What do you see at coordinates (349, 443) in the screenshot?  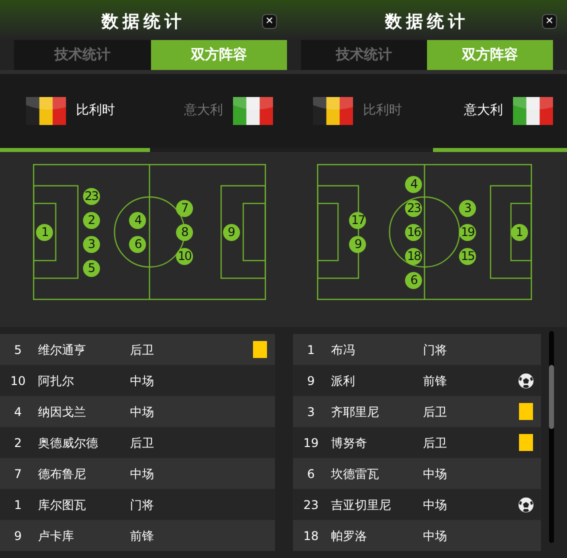 I see `player-name: 博努奇` at bounding box center [349, 443].